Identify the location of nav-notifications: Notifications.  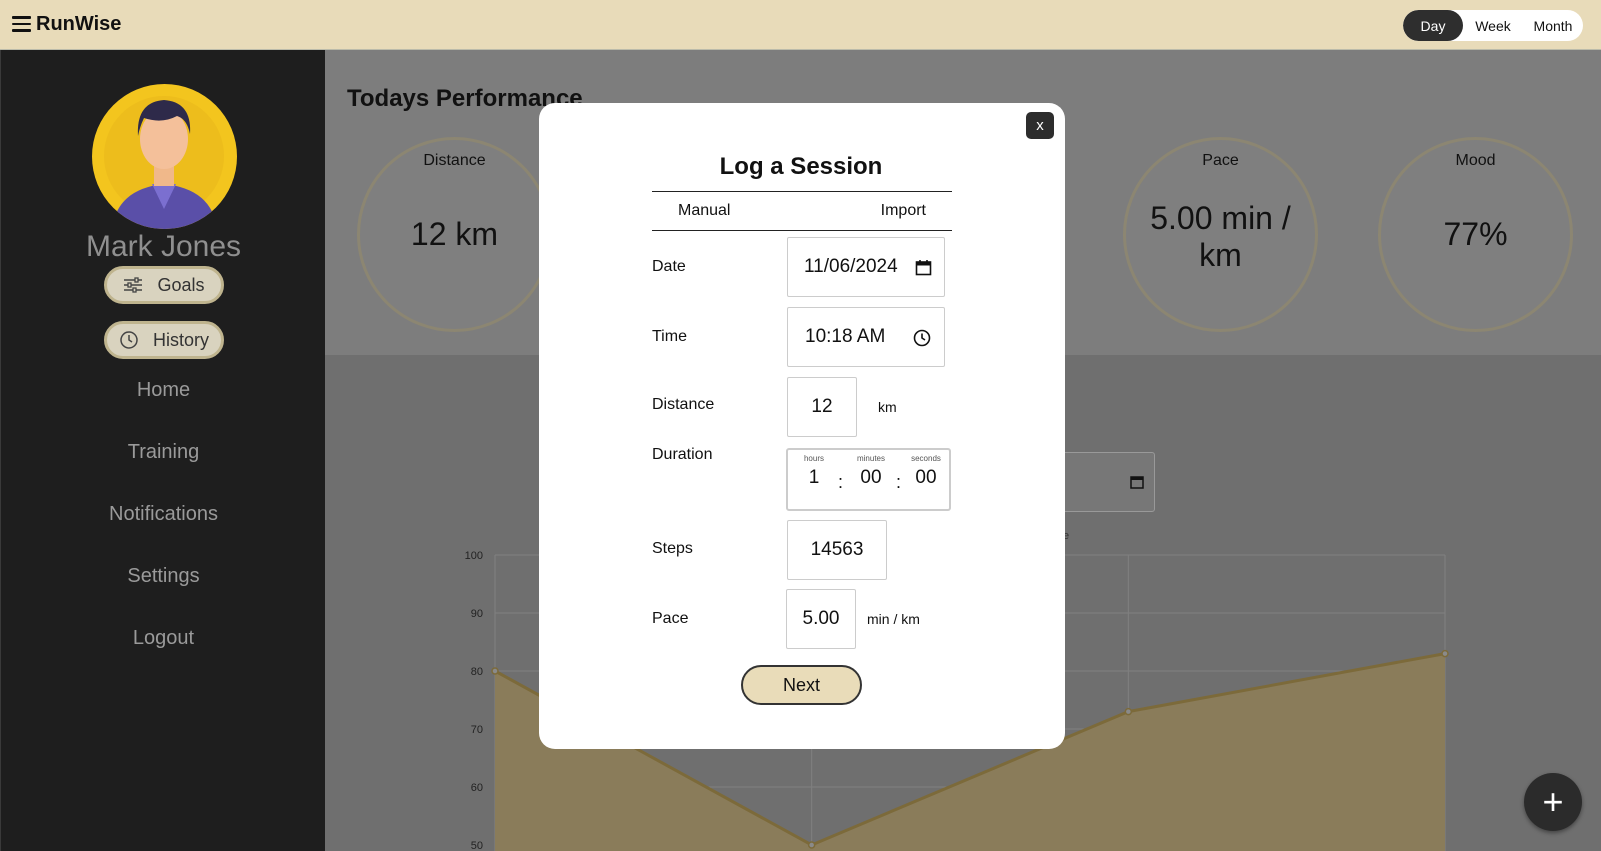
(163, 514).